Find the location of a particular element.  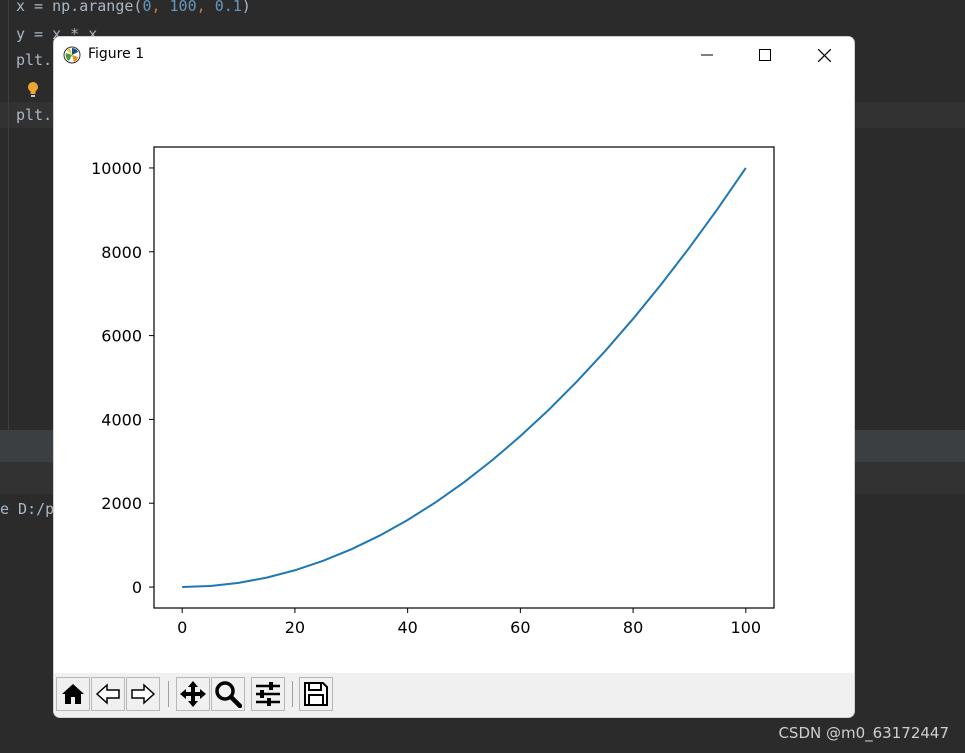

save-button is located at coordinates (316, 694).